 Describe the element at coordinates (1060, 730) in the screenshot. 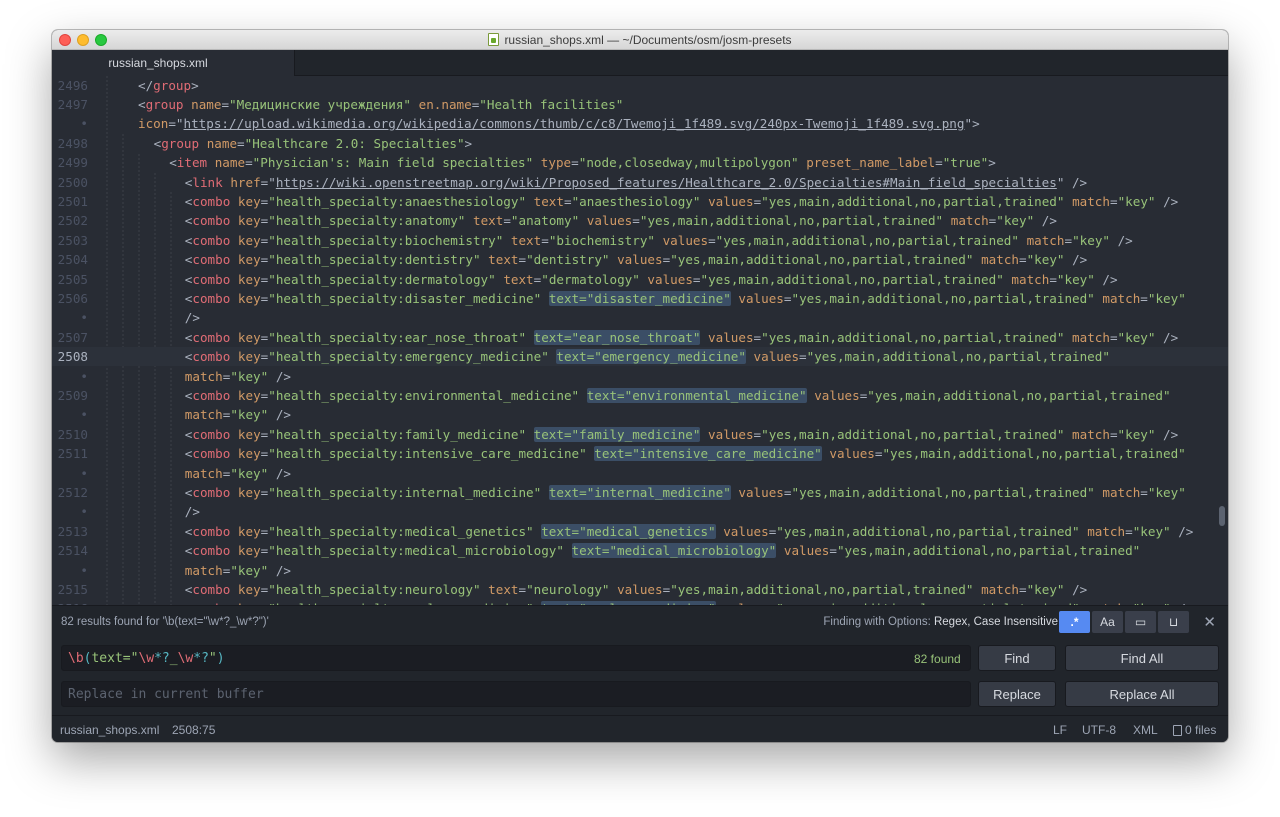

I see `status-line-ending: LF` at that location.